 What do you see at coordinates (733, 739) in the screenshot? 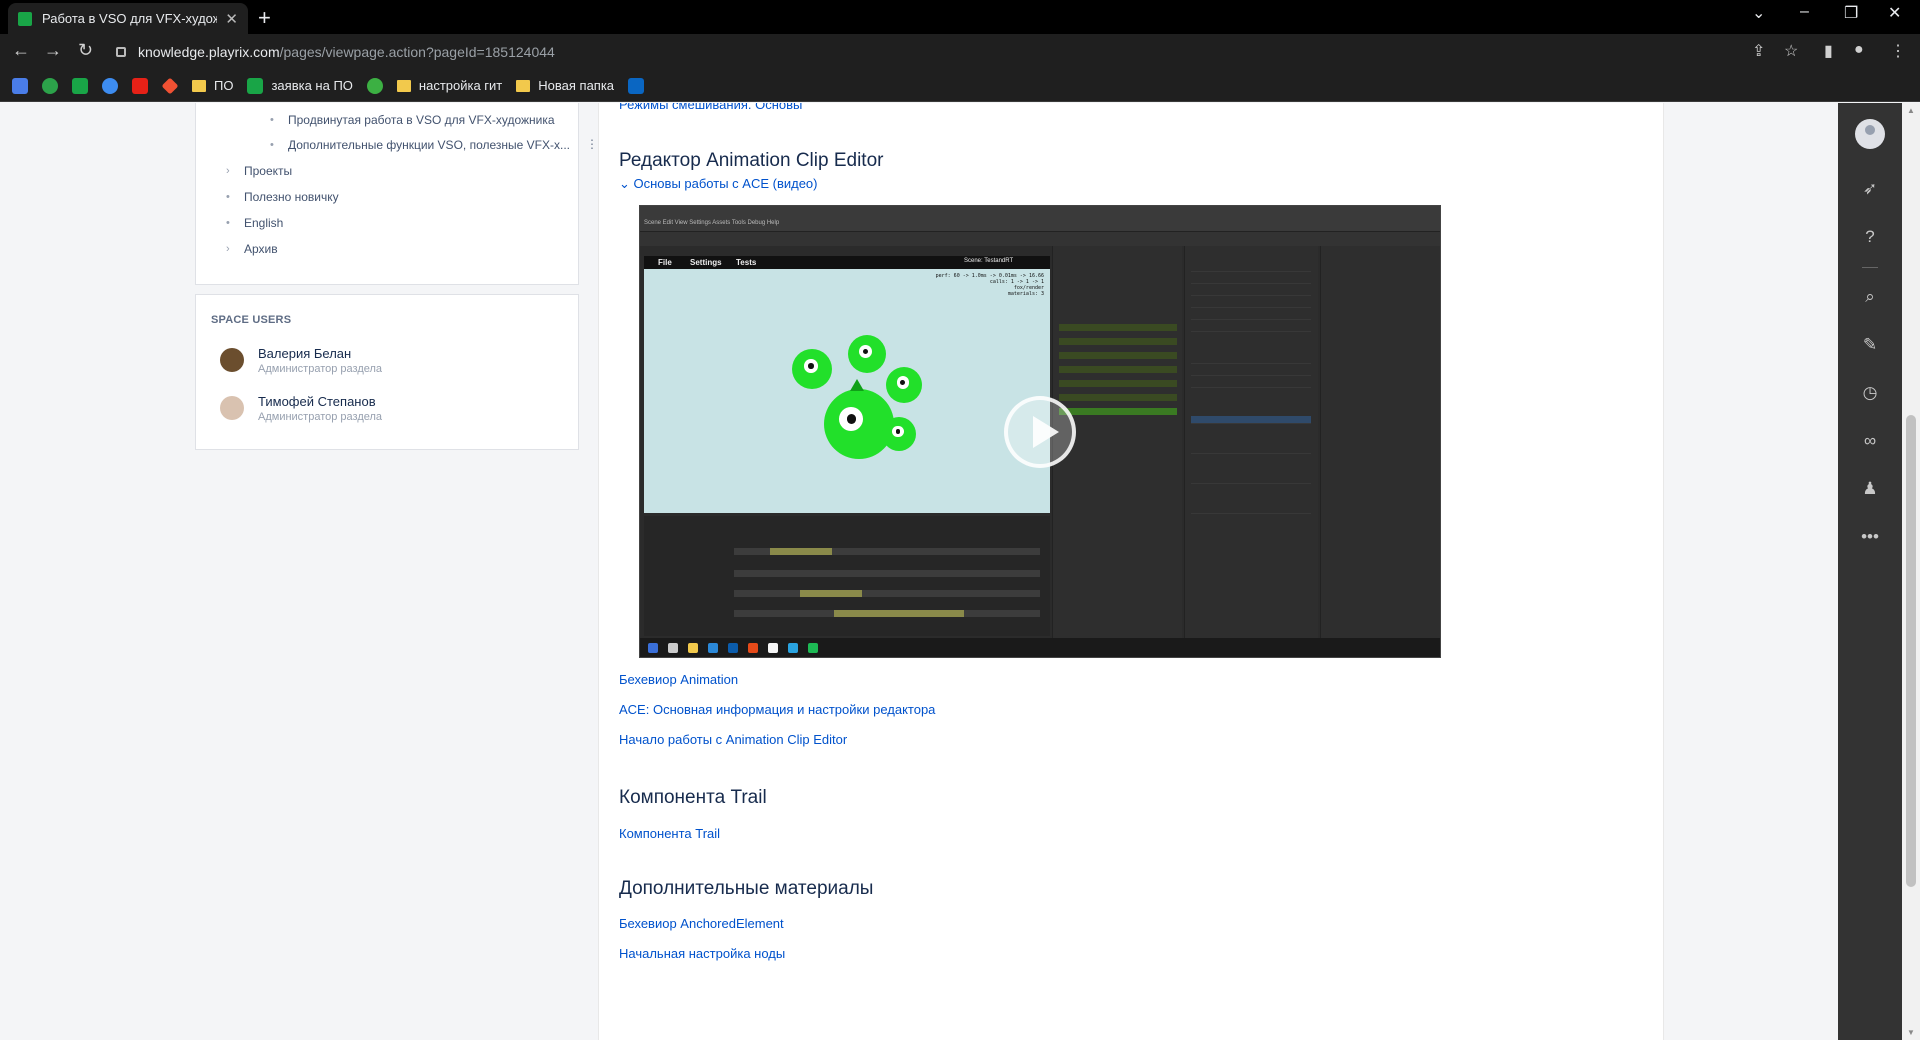
I see `link-ace-start: Начало работы с Animation Clip Editor` at bounding box center [733, 739].